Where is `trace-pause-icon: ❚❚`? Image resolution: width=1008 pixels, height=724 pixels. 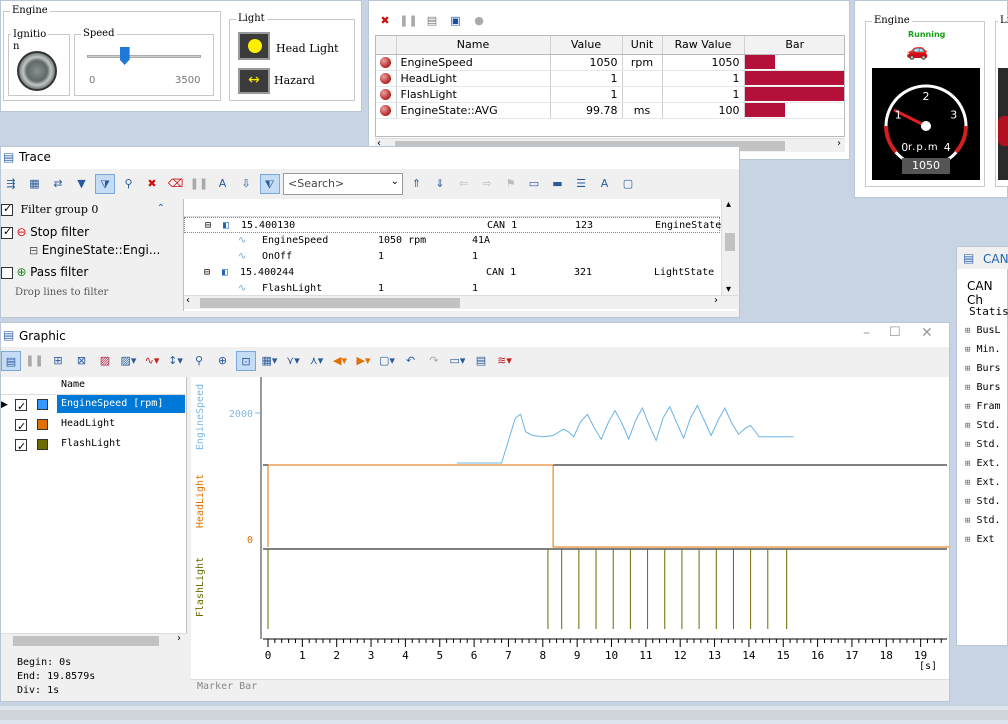
trace-pause-icon: ❚❚ is located at coordinates (199, 184).